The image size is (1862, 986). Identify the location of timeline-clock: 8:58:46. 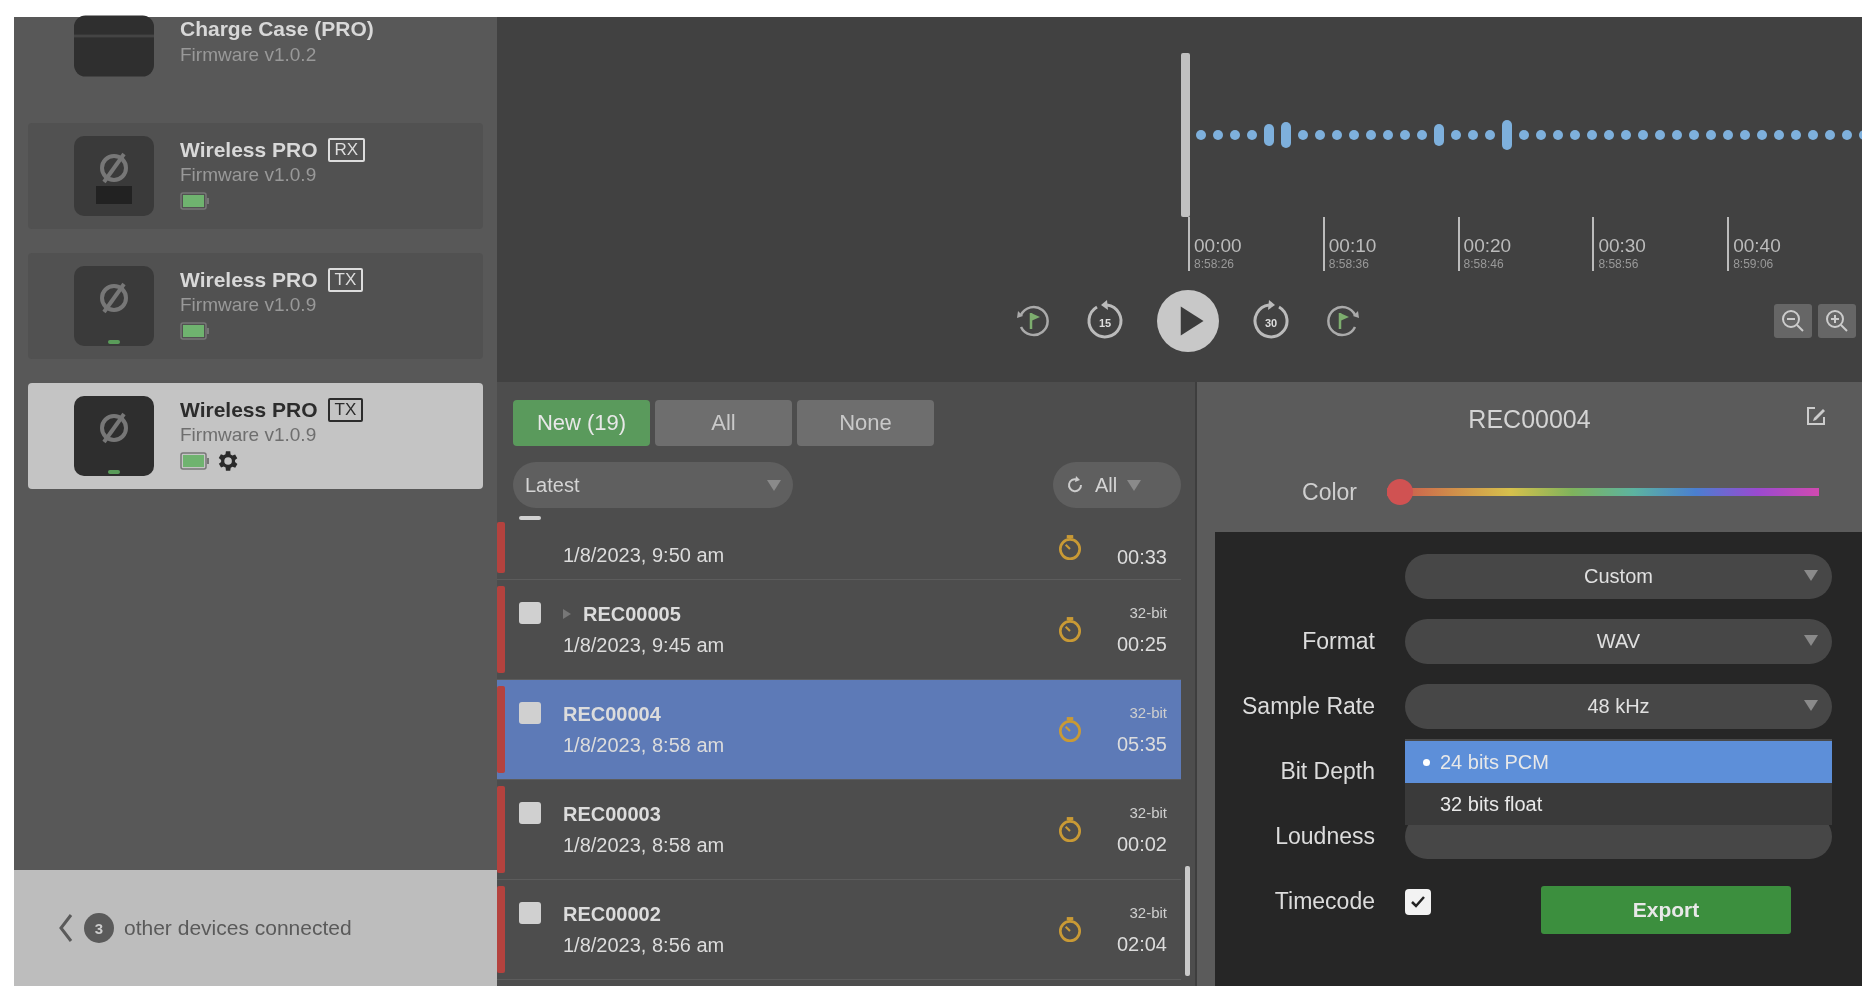
(1484, 264).